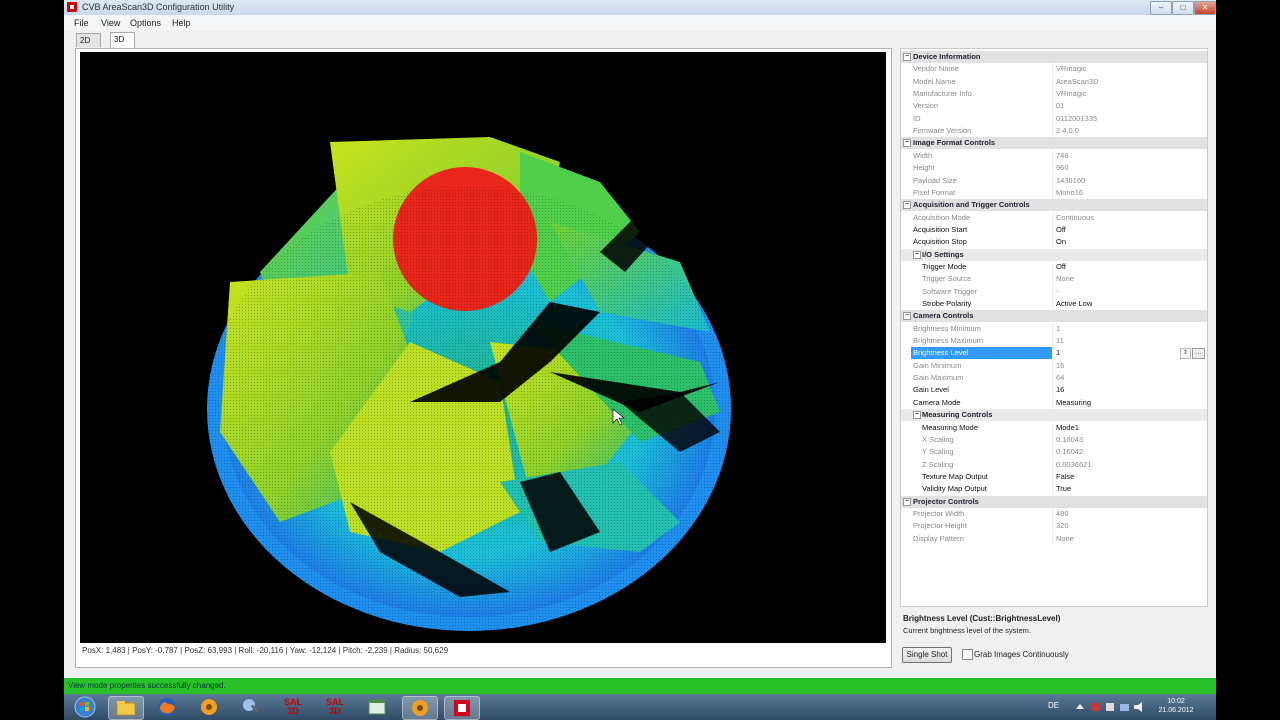 This screenshot has height=720, width=1280. I want to click on maximize-button: □, so click(1183, 8).